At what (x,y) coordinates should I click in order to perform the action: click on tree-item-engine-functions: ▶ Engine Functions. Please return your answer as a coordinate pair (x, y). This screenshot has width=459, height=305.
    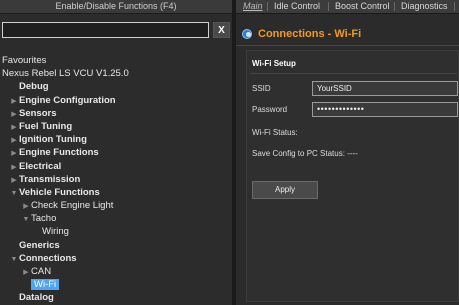
    Looking at the image, I should click on (116, 152).